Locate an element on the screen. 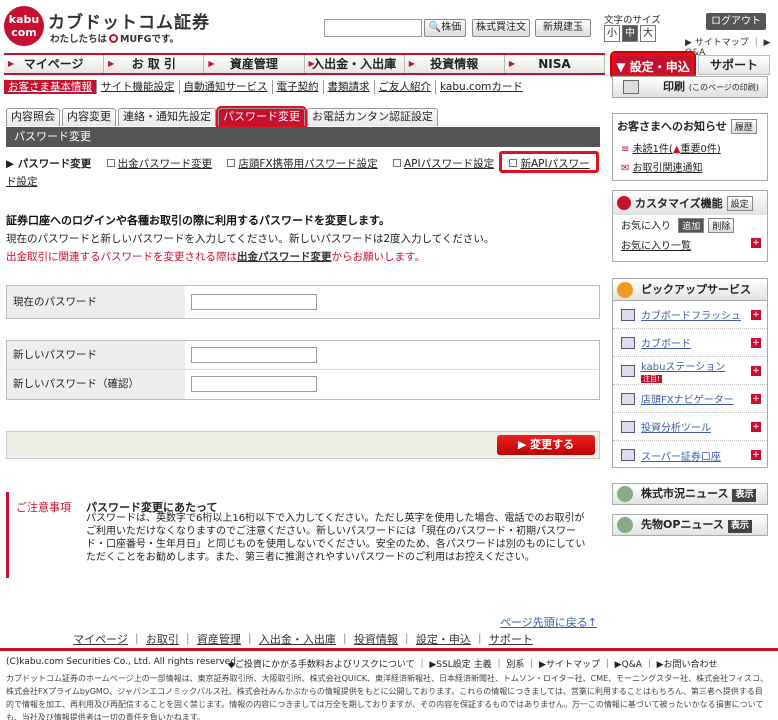 The height and width of the screenshot is (720, 778). op-news-title: 先物OPニュース is located at coordinates (682, 524).